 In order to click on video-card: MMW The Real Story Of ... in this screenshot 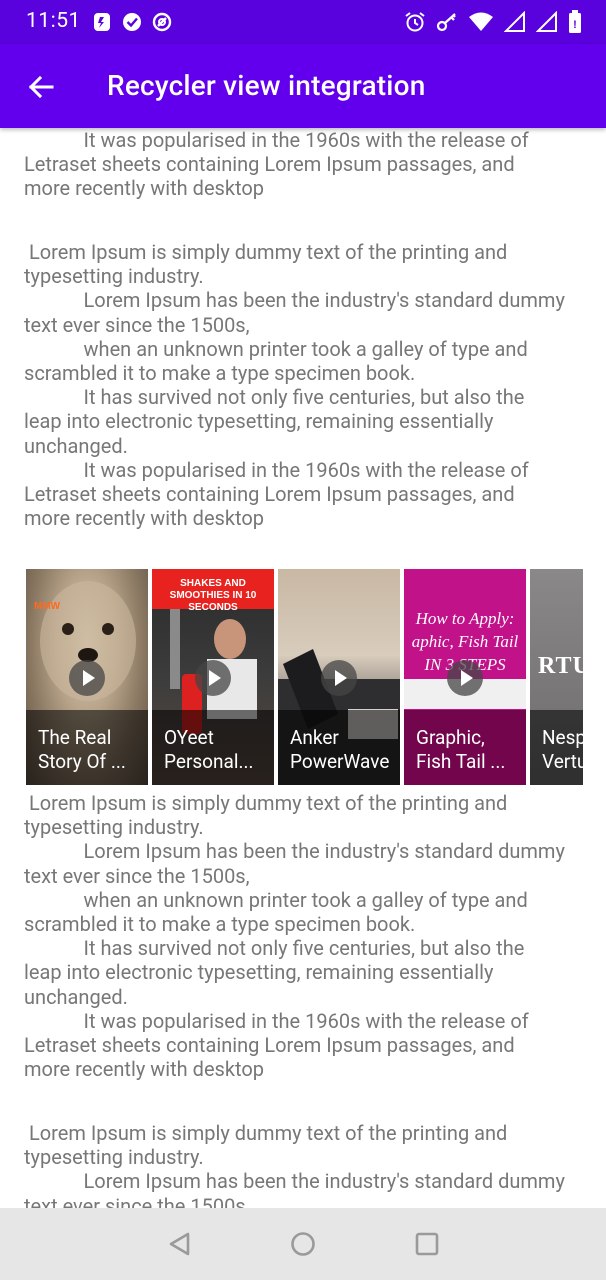, I will do `click(87, 677)`.